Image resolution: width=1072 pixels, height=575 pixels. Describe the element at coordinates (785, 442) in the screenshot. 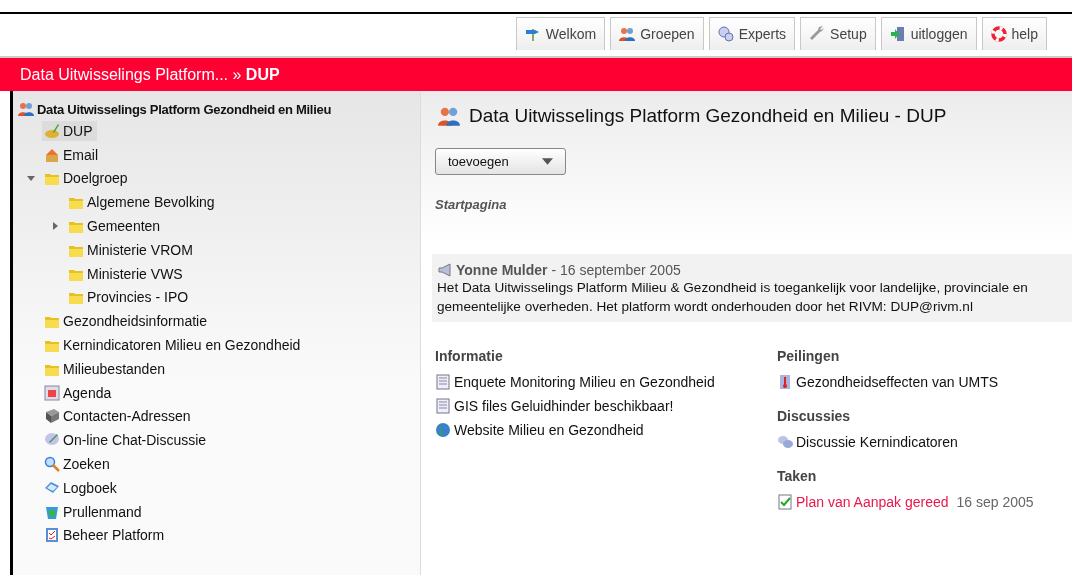

I see `speech-bubbles-icon` at that location.